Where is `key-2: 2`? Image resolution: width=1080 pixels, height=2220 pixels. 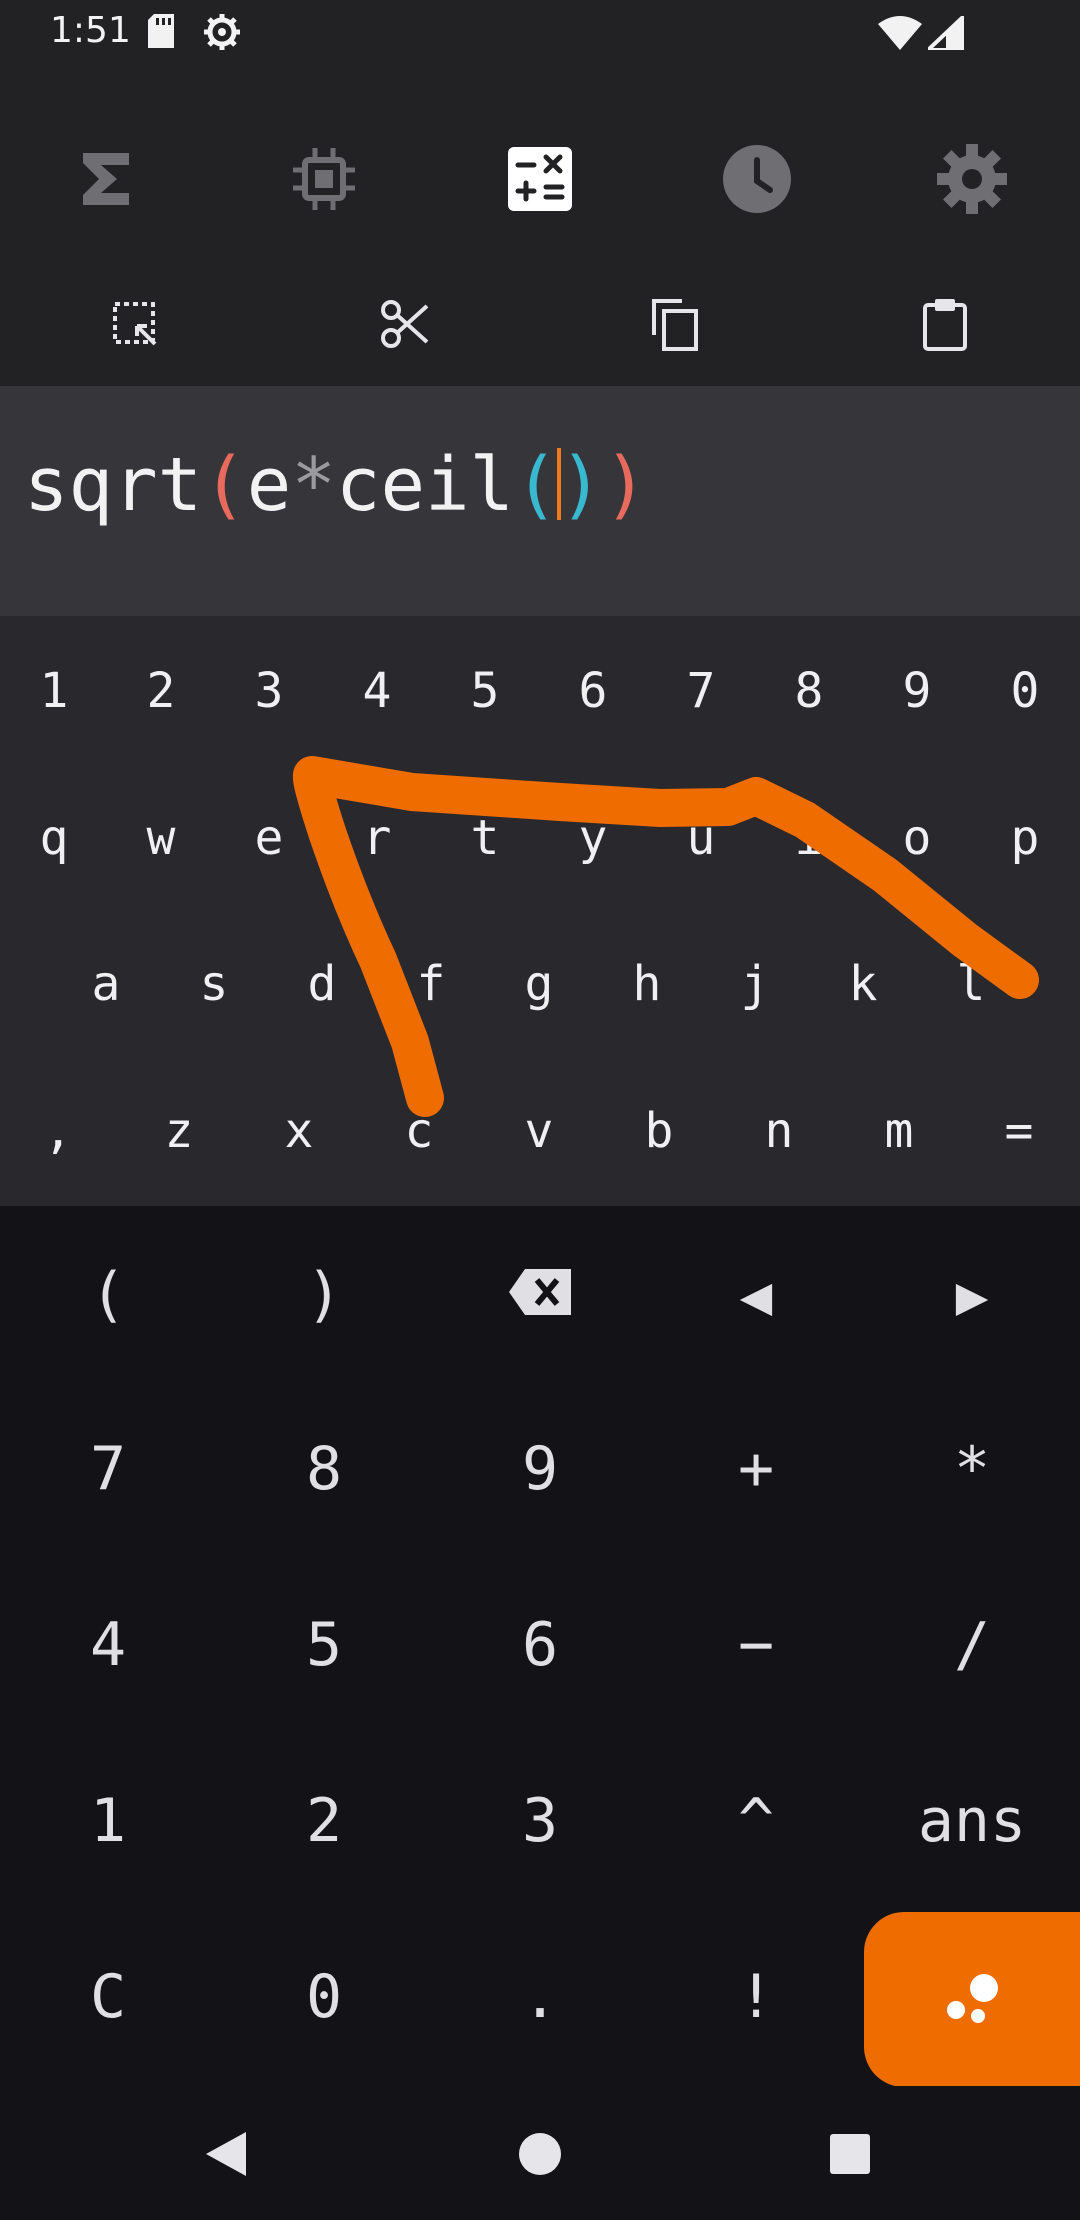
key-2: 2 is located at coordinates (324, 1821).